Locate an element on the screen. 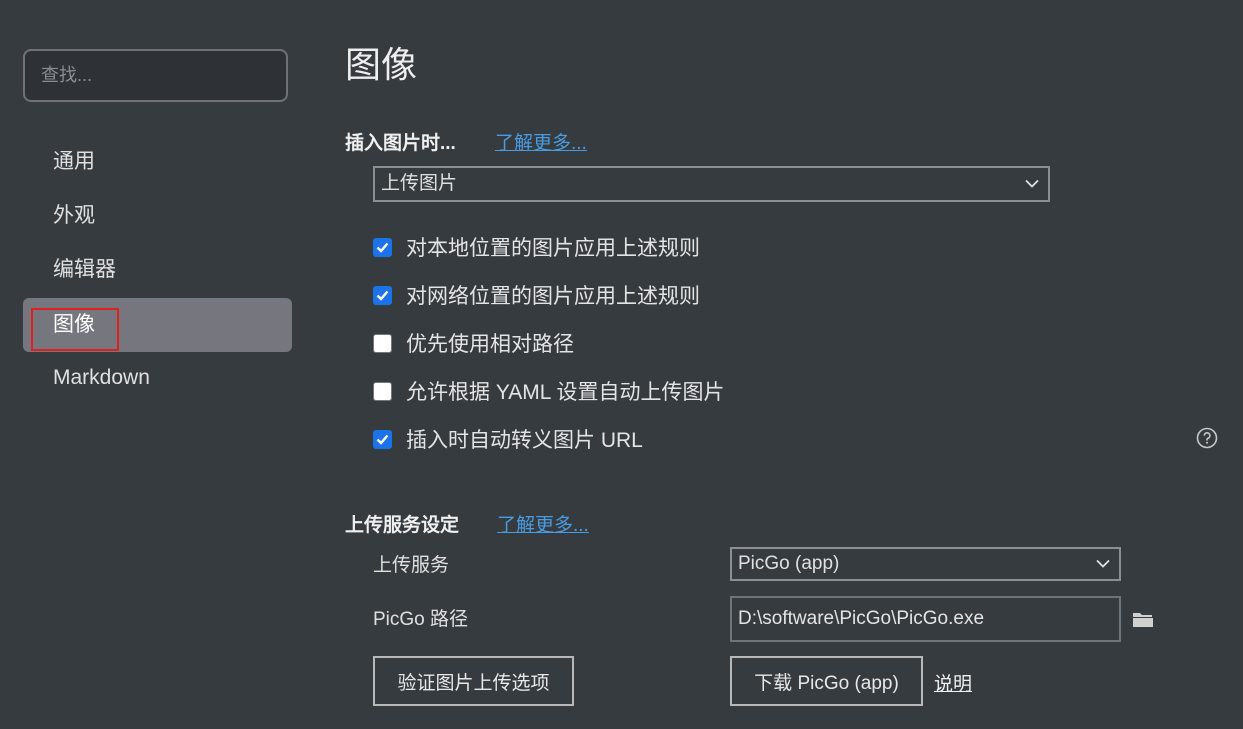 The image size is (1243, 729). search-box is located at coordinates (155, 75).